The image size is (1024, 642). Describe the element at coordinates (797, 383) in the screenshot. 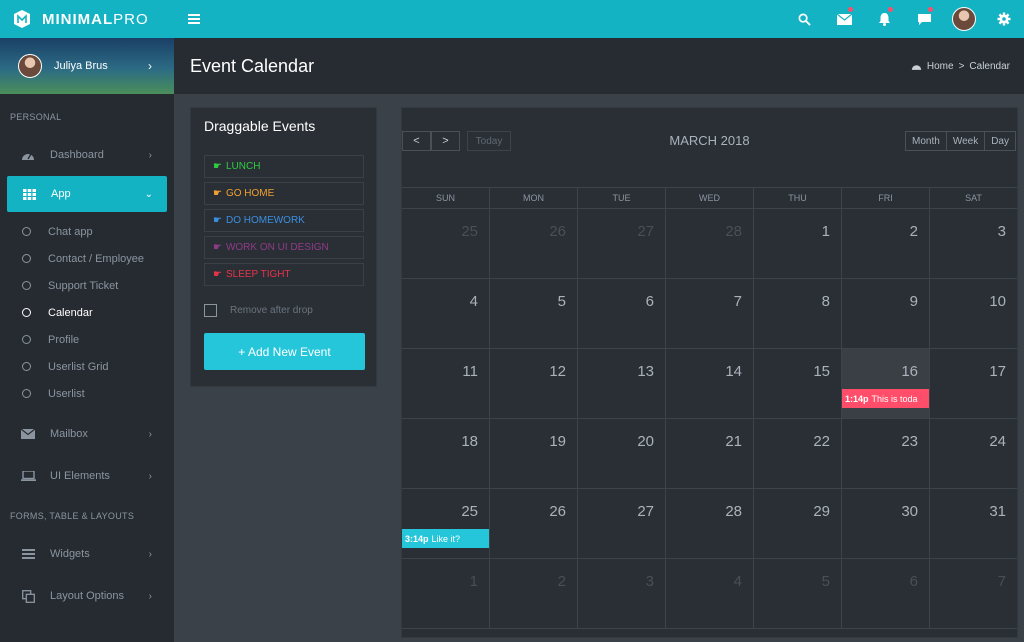

I see `calendar-day-cell: 15` at that location.